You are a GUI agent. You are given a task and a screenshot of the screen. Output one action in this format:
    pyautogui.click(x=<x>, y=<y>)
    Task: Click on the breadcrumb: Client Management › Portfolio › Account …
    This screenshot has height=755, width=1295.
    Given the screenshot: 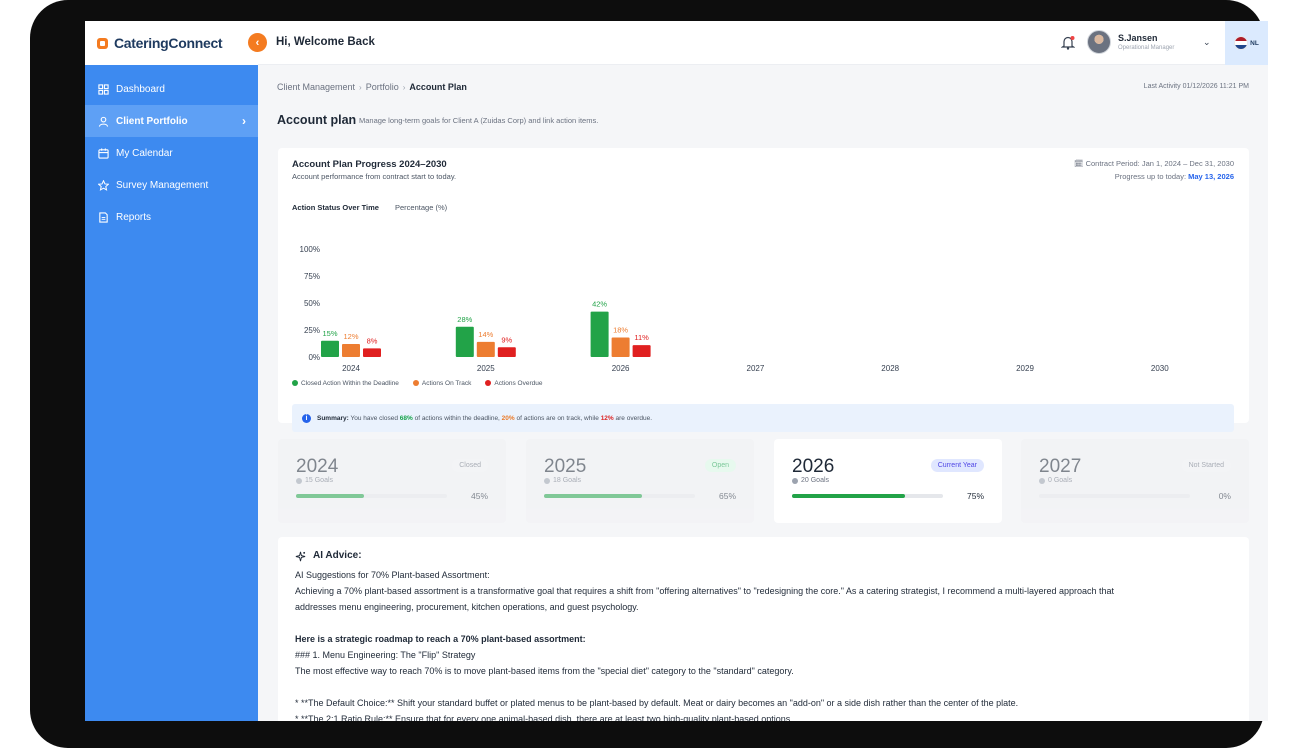 What is the action you would take?
    pyautogui.click(x=372, y=87)
    